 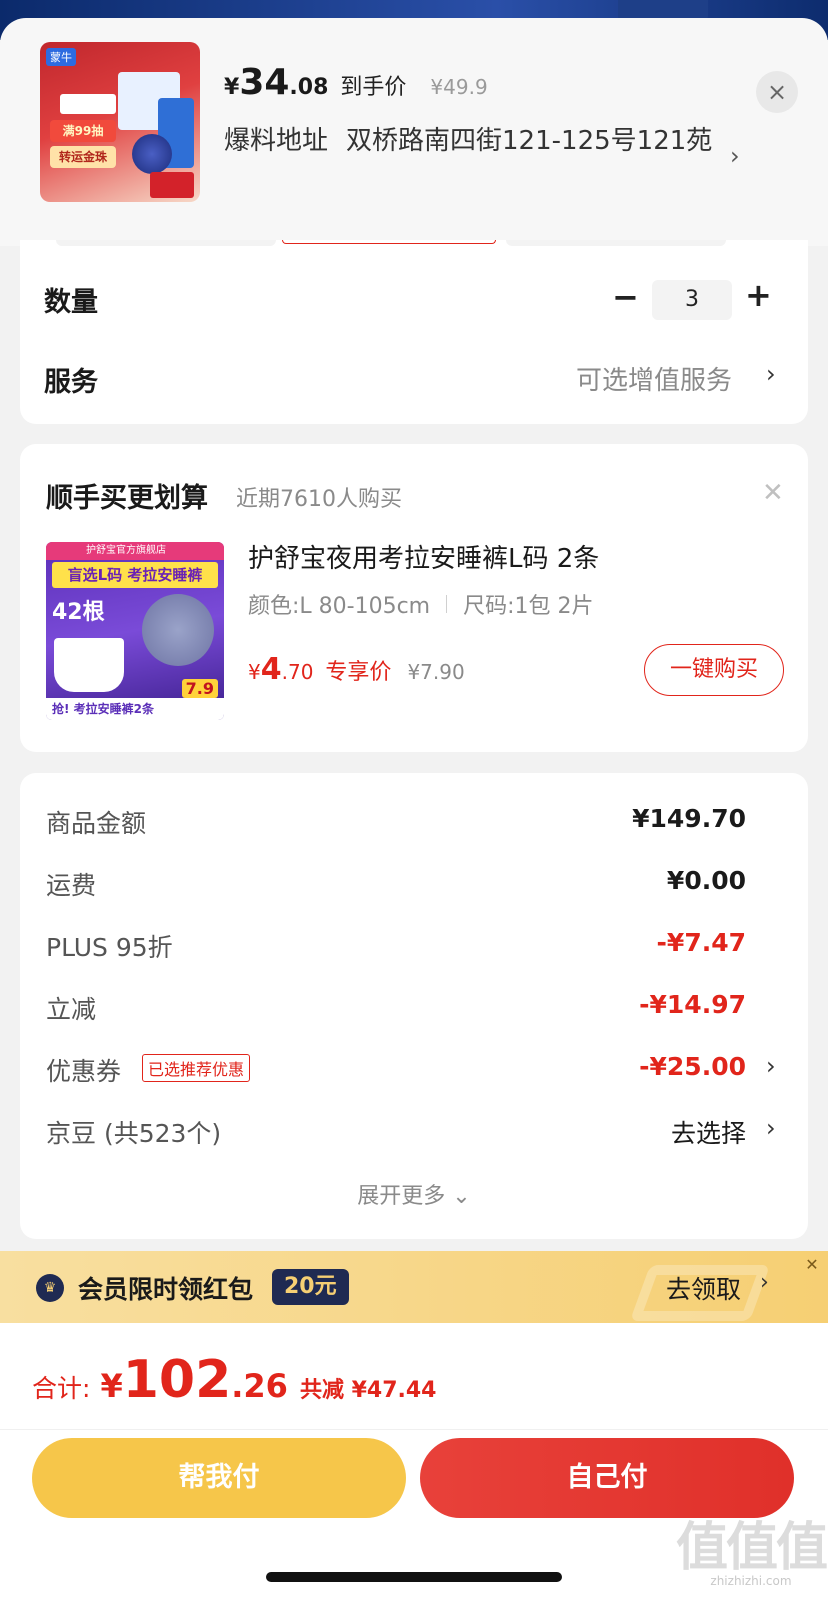 I want to click on gift-box-graphic, so click(x=172, y=185).